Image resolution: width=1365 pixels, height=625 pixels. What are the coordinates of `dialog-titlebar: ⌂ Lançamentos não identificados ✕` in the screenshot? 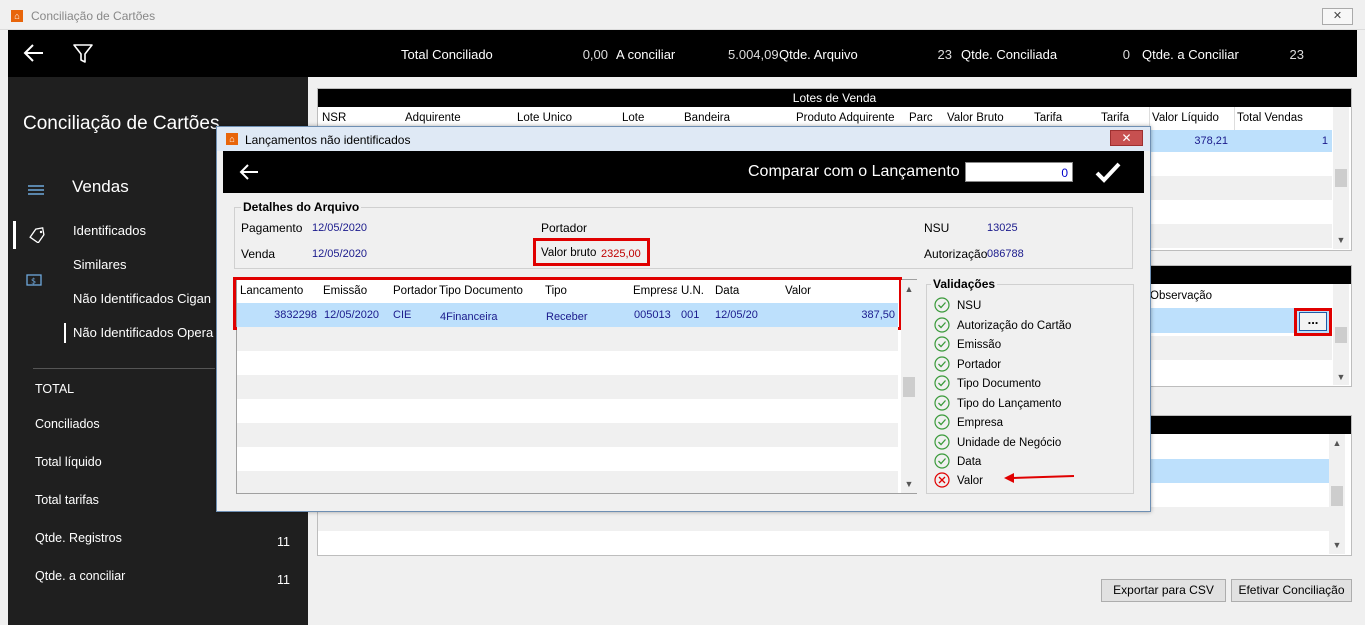 It's located at (683, 139).